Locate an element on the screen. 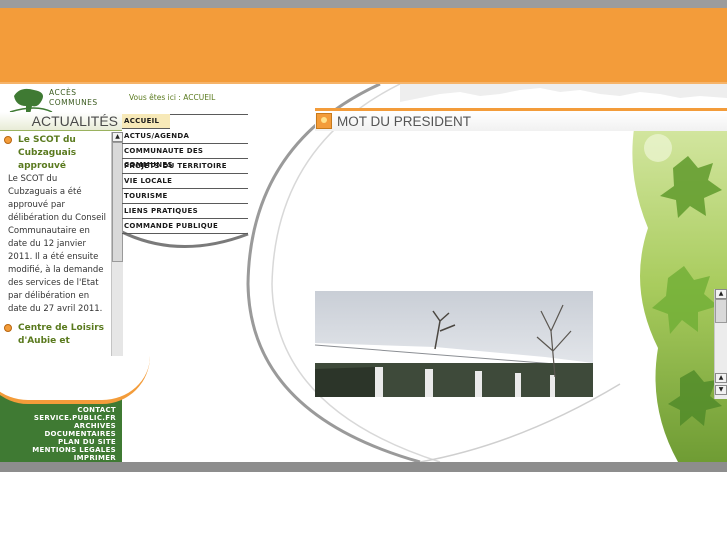 The width and height of the screenshot is (727, 545). nav-item-vie-locale: VIE LOCALE is located at coordinates (185, 181).